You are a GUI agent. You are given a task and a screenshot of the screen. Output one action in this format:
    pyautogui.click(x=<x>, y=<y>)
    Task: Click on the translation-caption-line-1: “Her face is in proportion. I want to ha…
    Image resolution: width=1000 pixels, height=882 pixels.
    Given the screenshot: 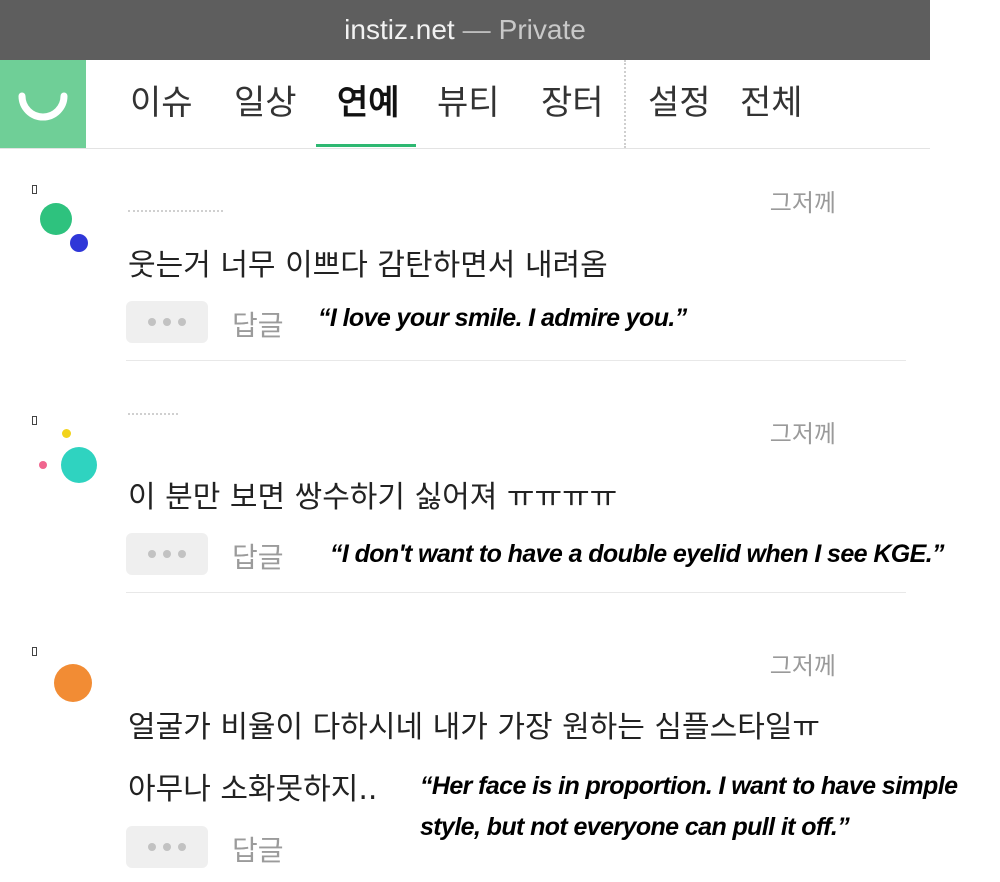 What is the action you would take?
    pyautogui.click(x=689, y=786)
    